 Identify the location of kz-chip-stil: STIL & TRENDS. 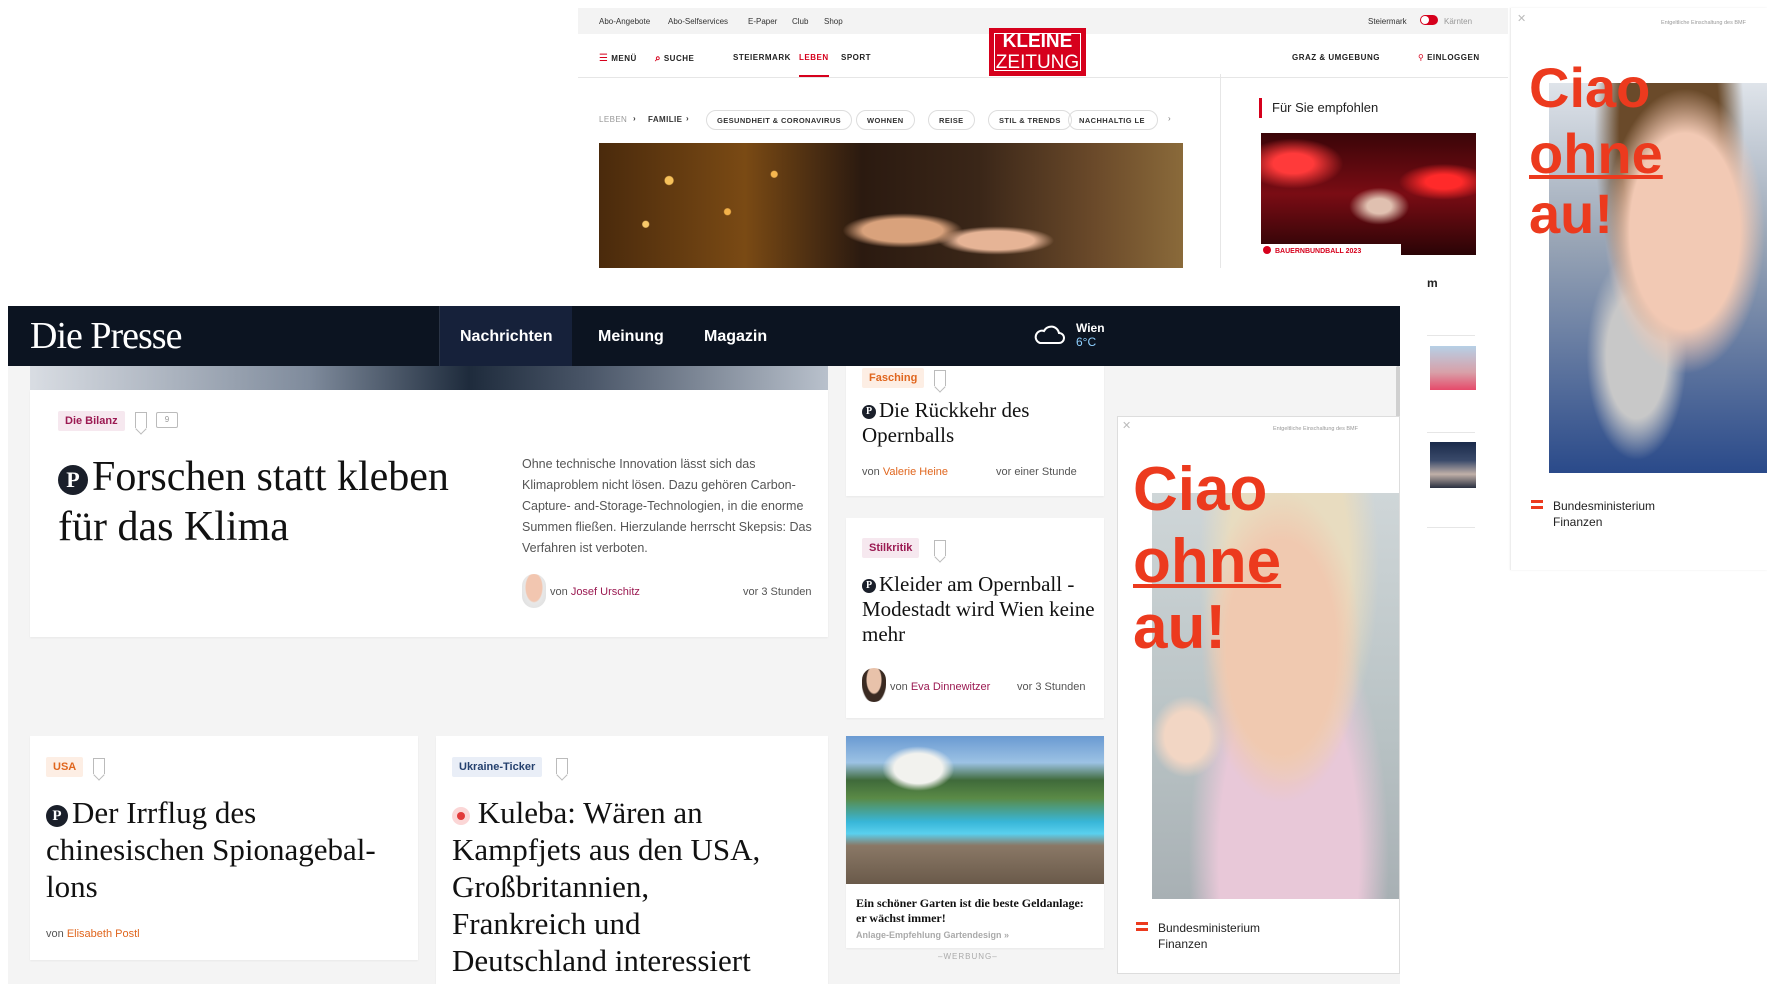
(1030, 120).